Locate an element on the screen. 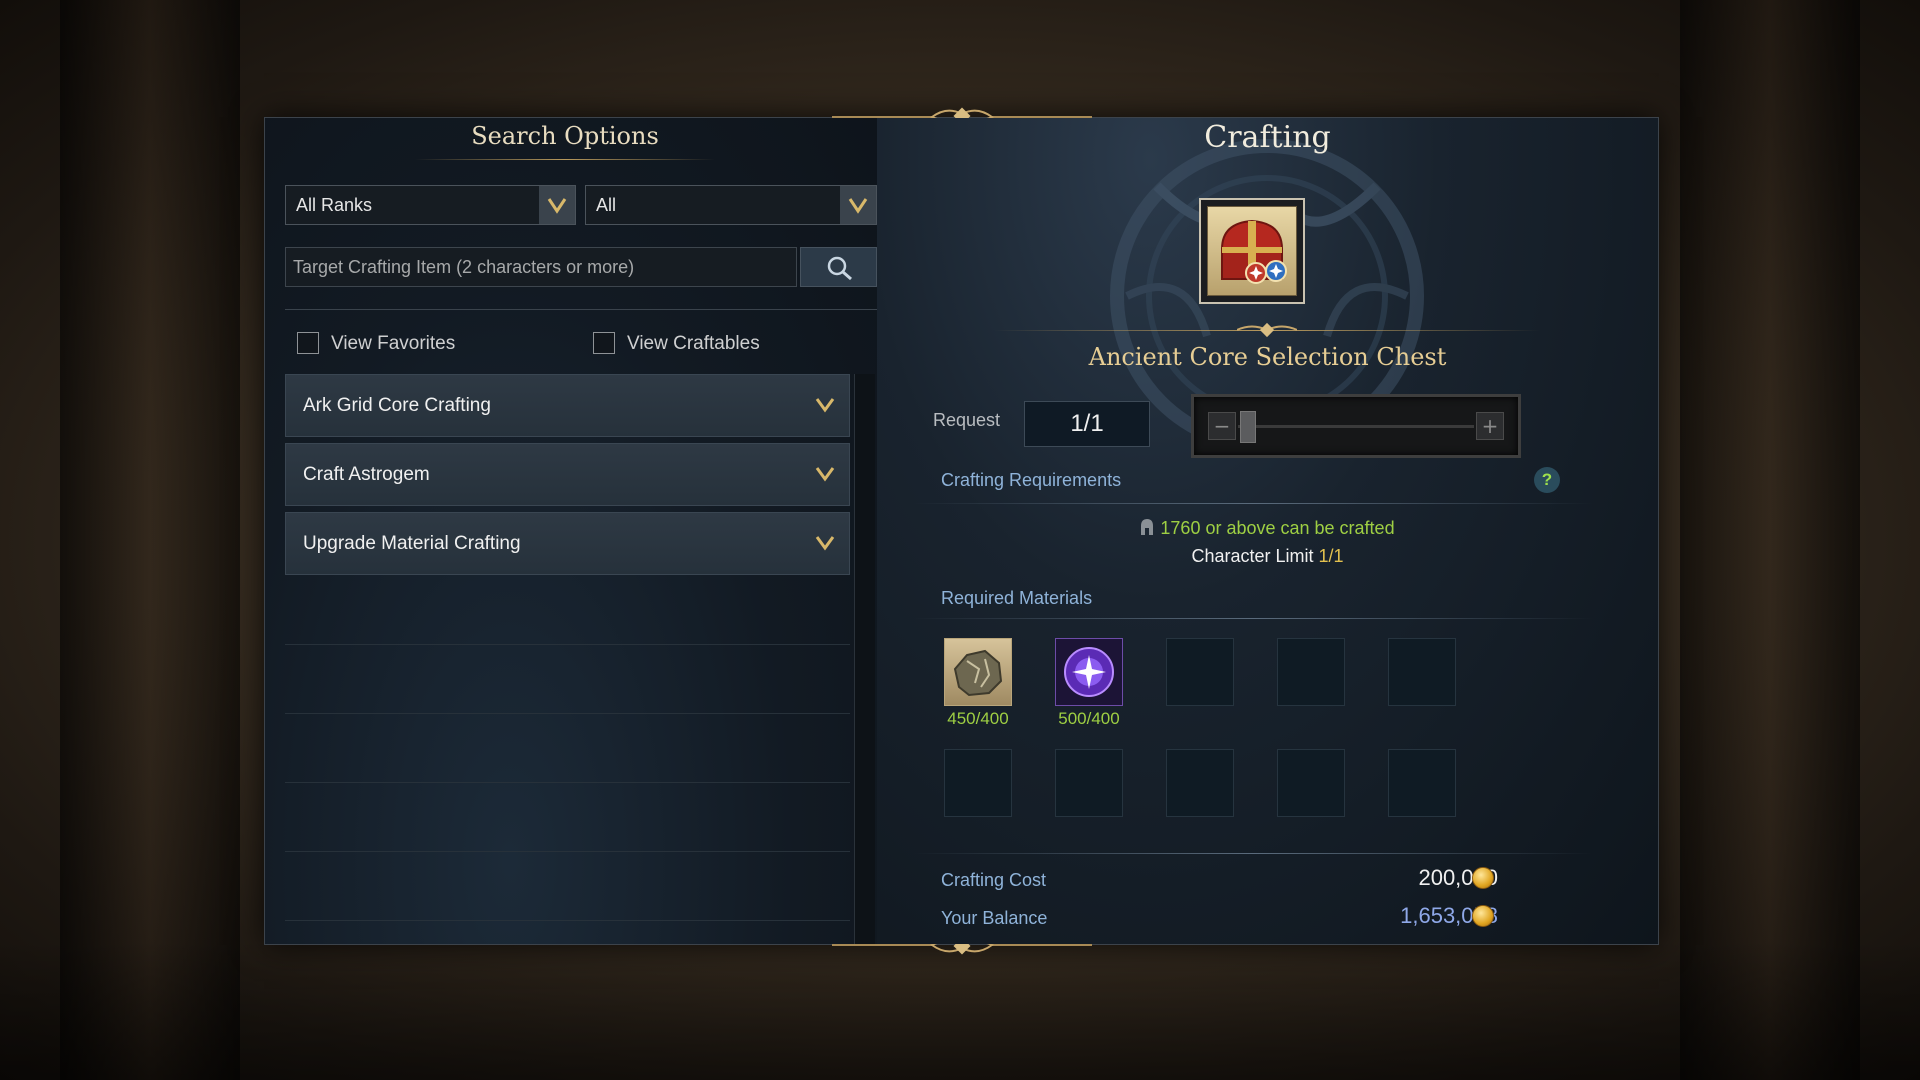 The height and width of the screenshot is (1080, 1920). category-craft-astrogem: Craft Astrogem is located at coordinates (567, 474).